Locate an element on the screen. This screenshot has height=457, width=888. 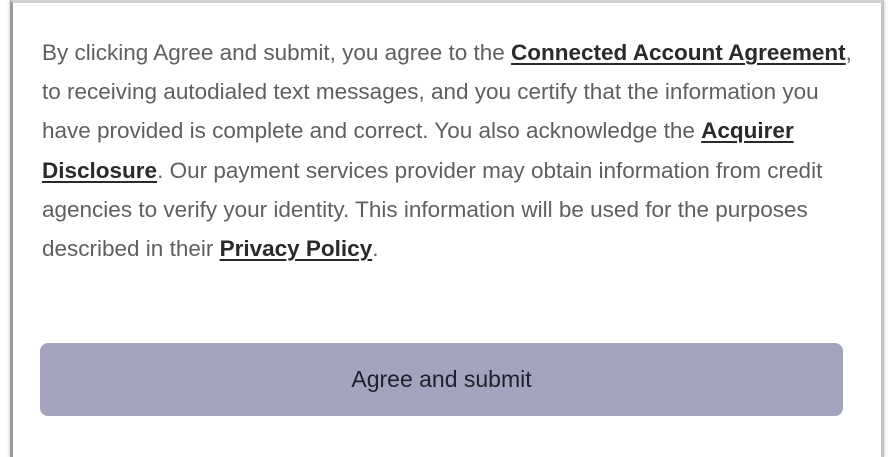
connected-account-agreement-link: Connected Account Agreement is located at coordinates (678, 52).